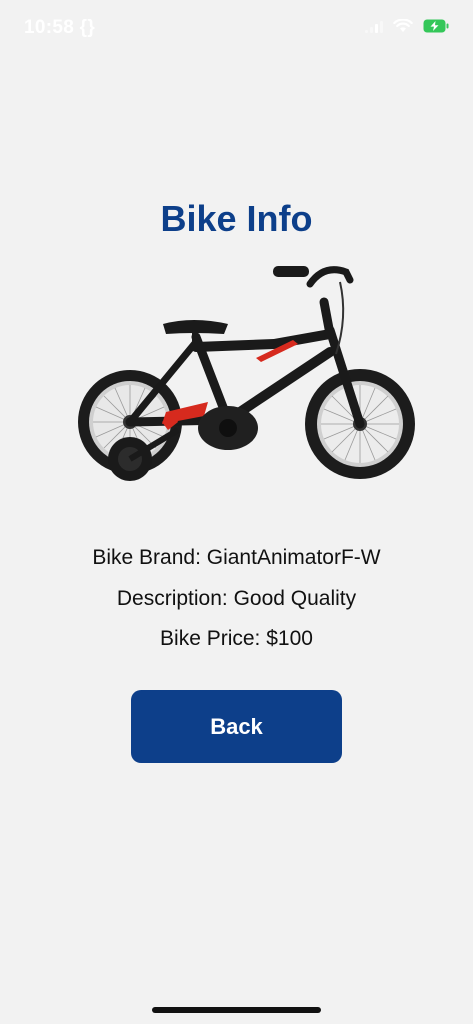  Describe the element at coordinates (236, 1010) in the screenshot. I see `home-indicator` at that location.